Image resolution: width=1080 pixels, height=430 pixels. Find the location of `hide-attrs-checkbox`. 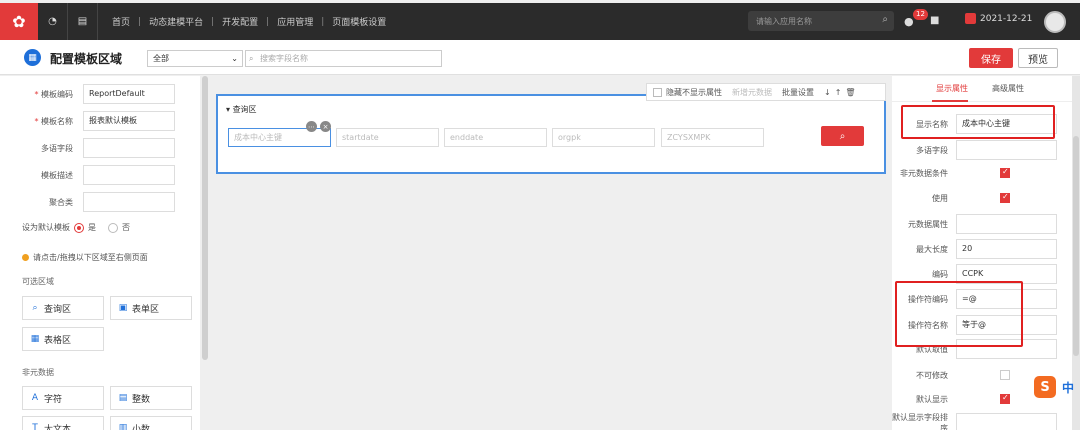

hide-attrs-checkbox is located at coordinates (657, 92).